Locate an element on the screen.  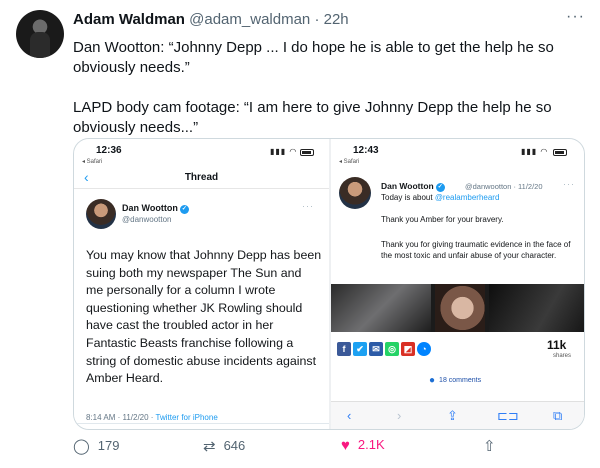
tweet-intro: Today is about @realamberheard is located at coordinates (440, 197).